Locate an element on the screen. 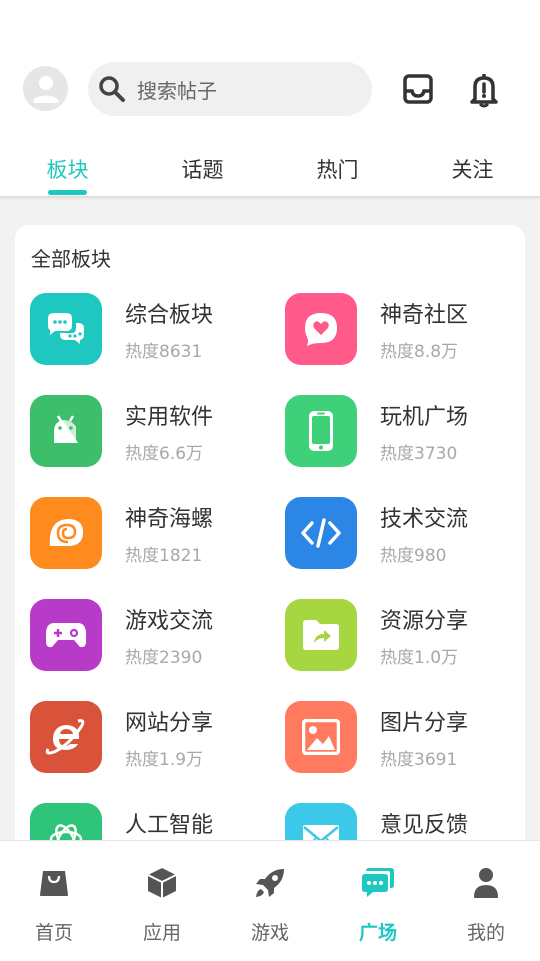 Image resolution: width=540 pixels, height=961 pixels. board-item: 神奇海螺 热度1821 is located at coordinates (155, 537).